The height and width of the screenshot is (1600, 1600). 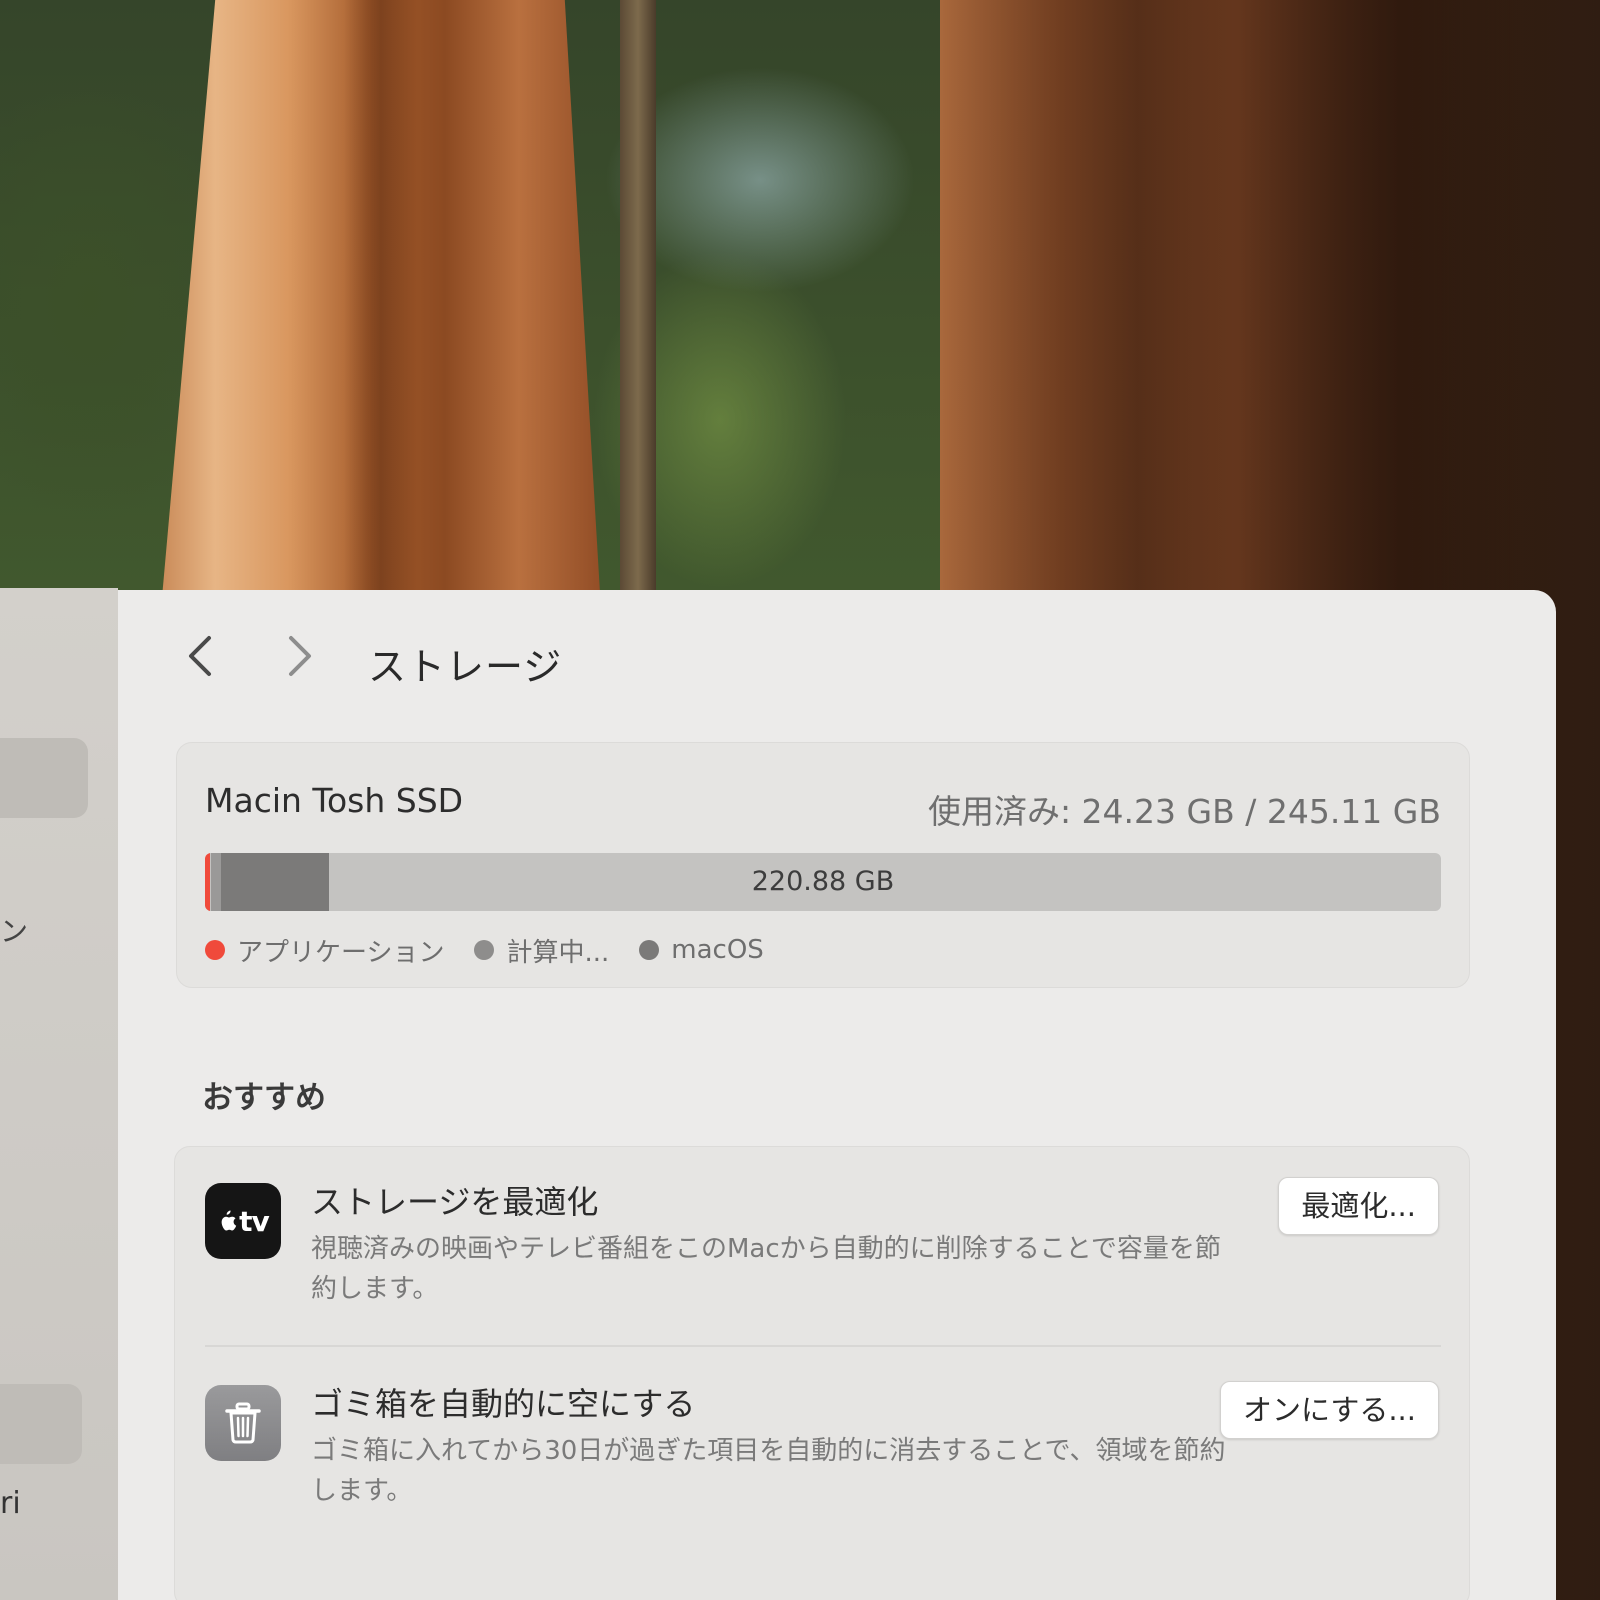 I want to click on back-button, so click(x=200, y=656).